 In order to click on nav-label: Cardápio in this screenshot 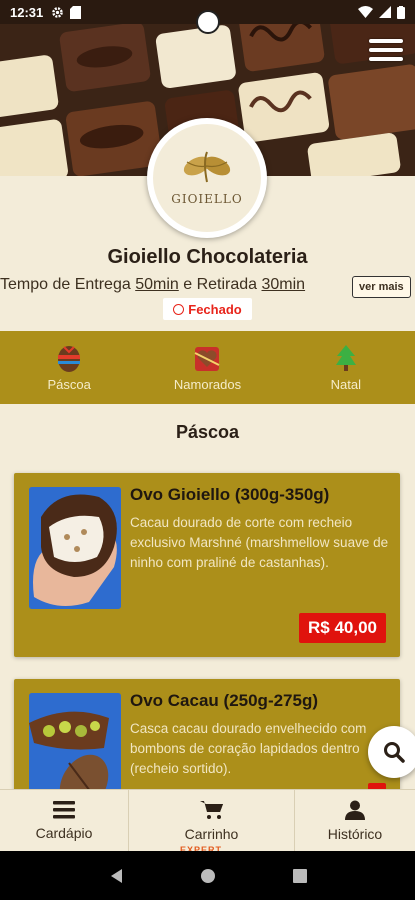, I will do `click(64, 832)`.